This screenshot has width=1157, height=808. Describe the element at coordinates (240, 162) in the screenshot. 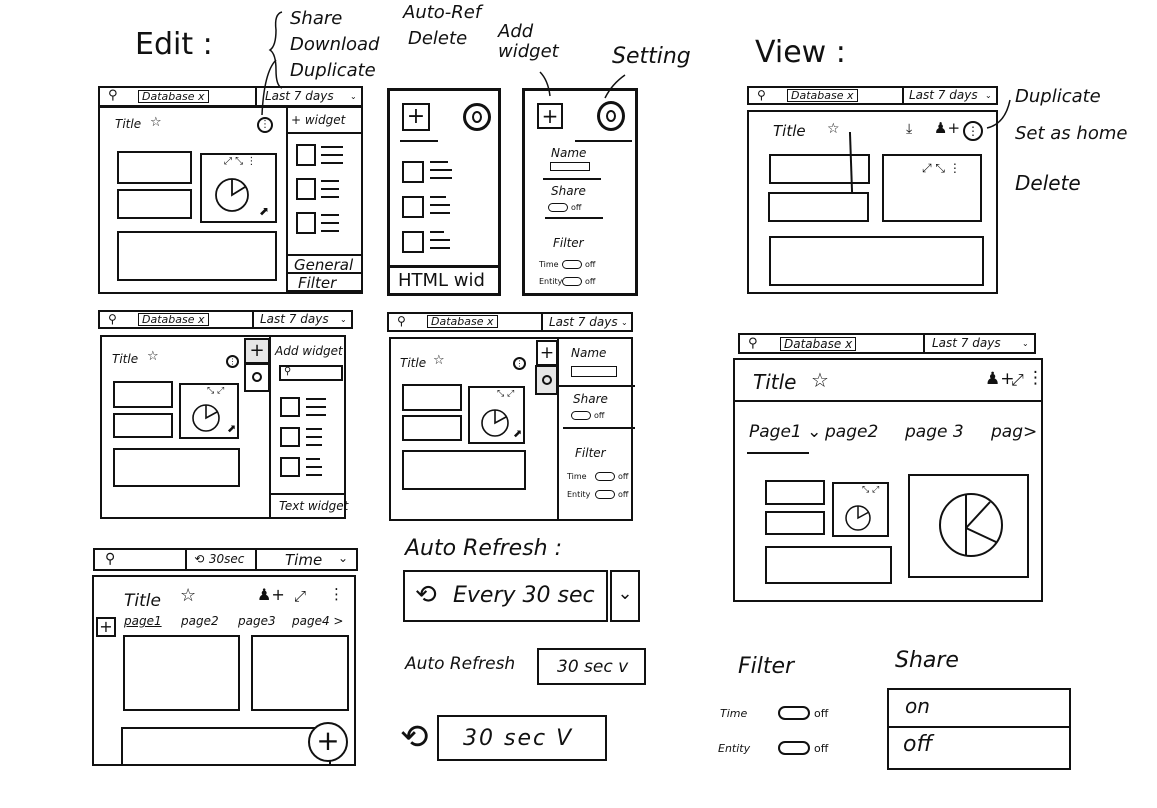

I see `resize-icon: ⤢ ⤡ ⋮` at that location.